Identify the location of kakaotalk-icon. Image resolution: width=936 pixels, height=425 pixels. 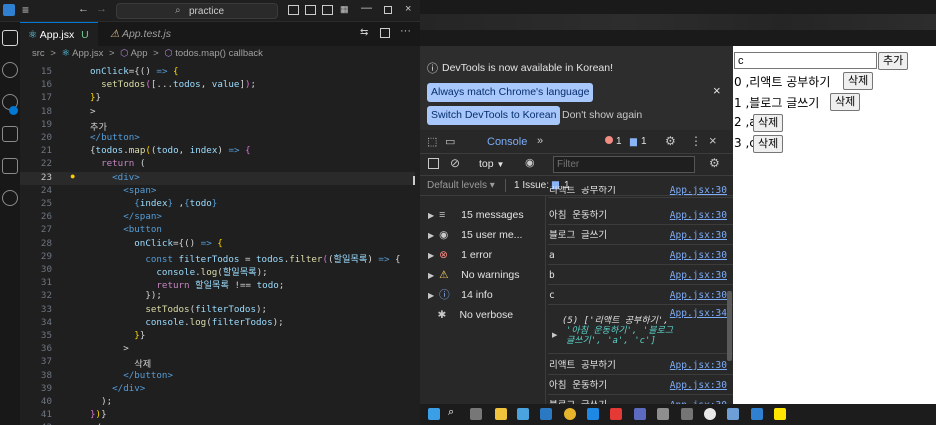
(780, 414).